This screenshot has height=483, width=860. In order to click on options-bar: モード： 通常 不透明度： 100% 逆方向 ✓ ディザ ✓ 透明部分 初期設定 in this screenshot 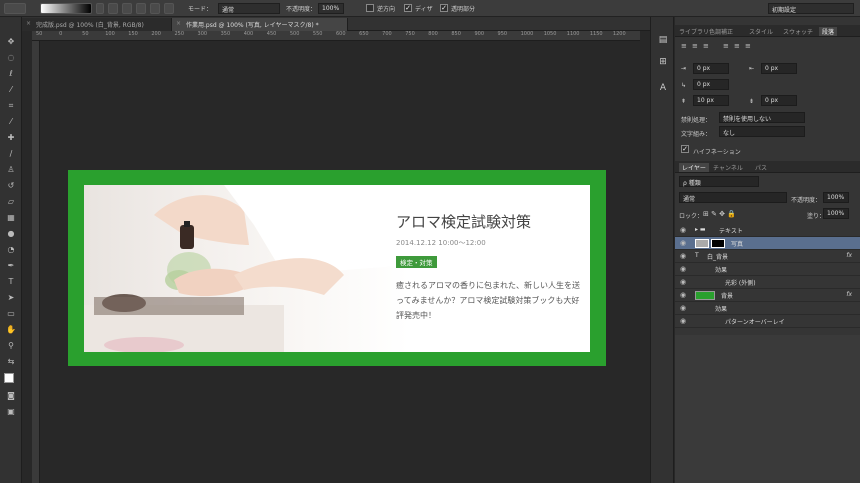, I will do `click(430, 8)`.